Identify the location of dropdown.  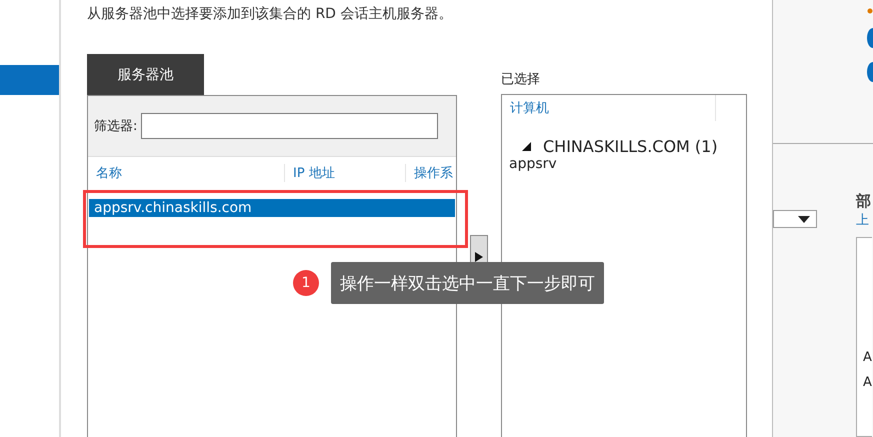
(795, 219).